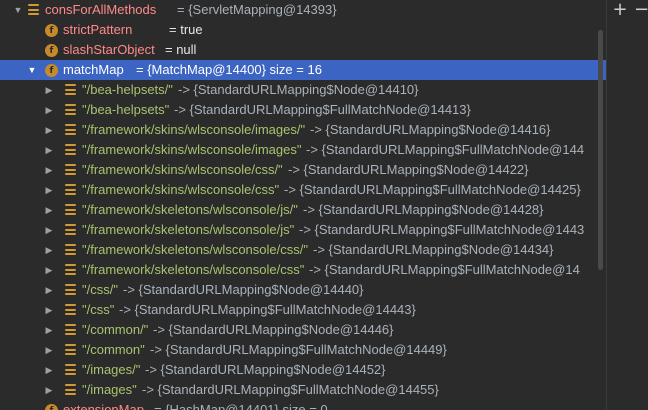 The width and height of the screenshot is (648, 410). Describe the element at coordinates (193, 269) in the screenshot. I see `map-entry-key: "/framework/skeletons/wlsconsole/css"` at that location.